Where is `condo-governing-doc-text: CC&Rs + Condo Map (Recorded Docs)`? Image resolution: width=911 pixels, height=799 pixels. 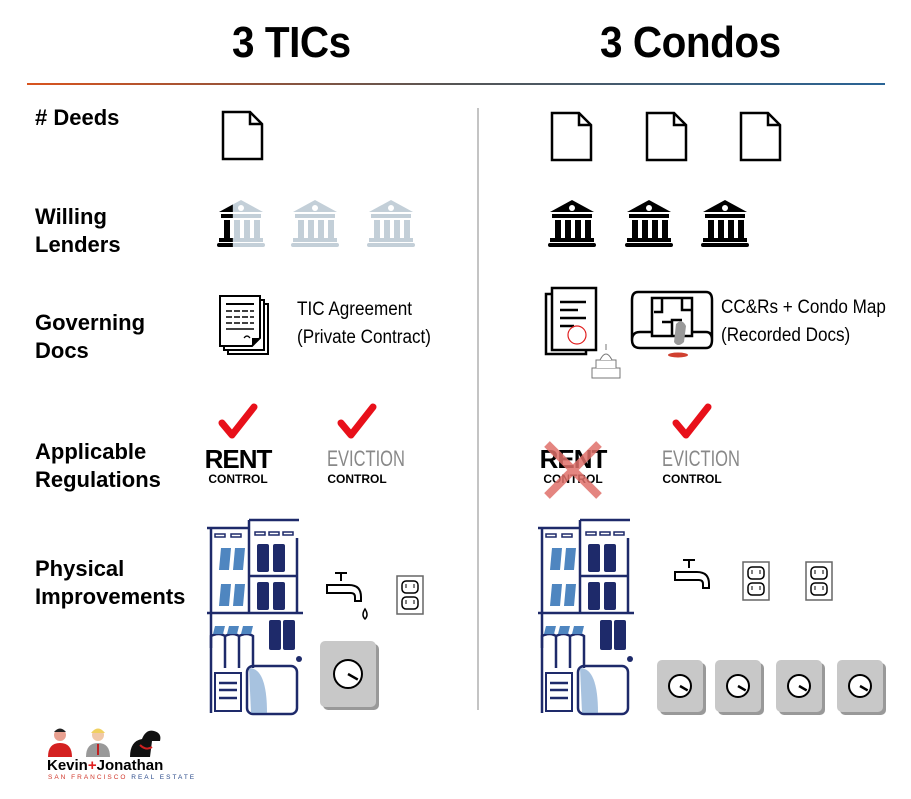 condo-governing-doc-text: CC&Rs + Condo Map (Recorded Docs) is located at coordinates (803, 321).